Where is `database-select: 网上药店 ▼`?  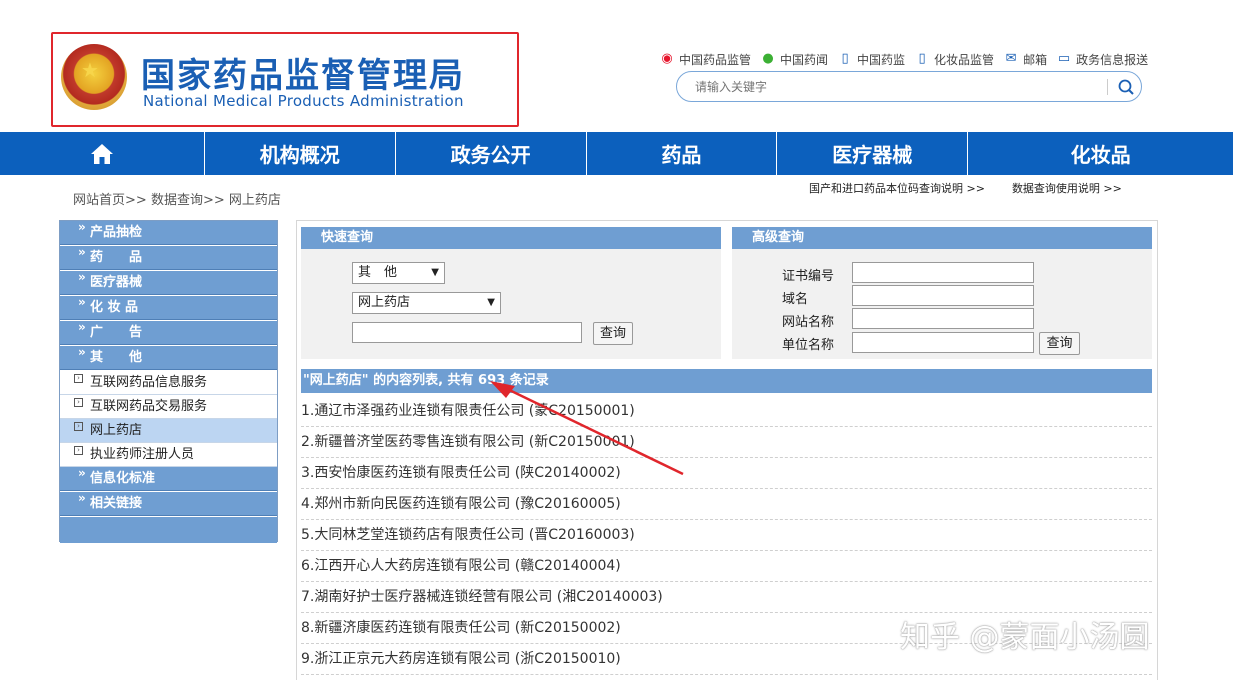
database-select: 网上药店 ▼ is located at coordinates (426, 303).